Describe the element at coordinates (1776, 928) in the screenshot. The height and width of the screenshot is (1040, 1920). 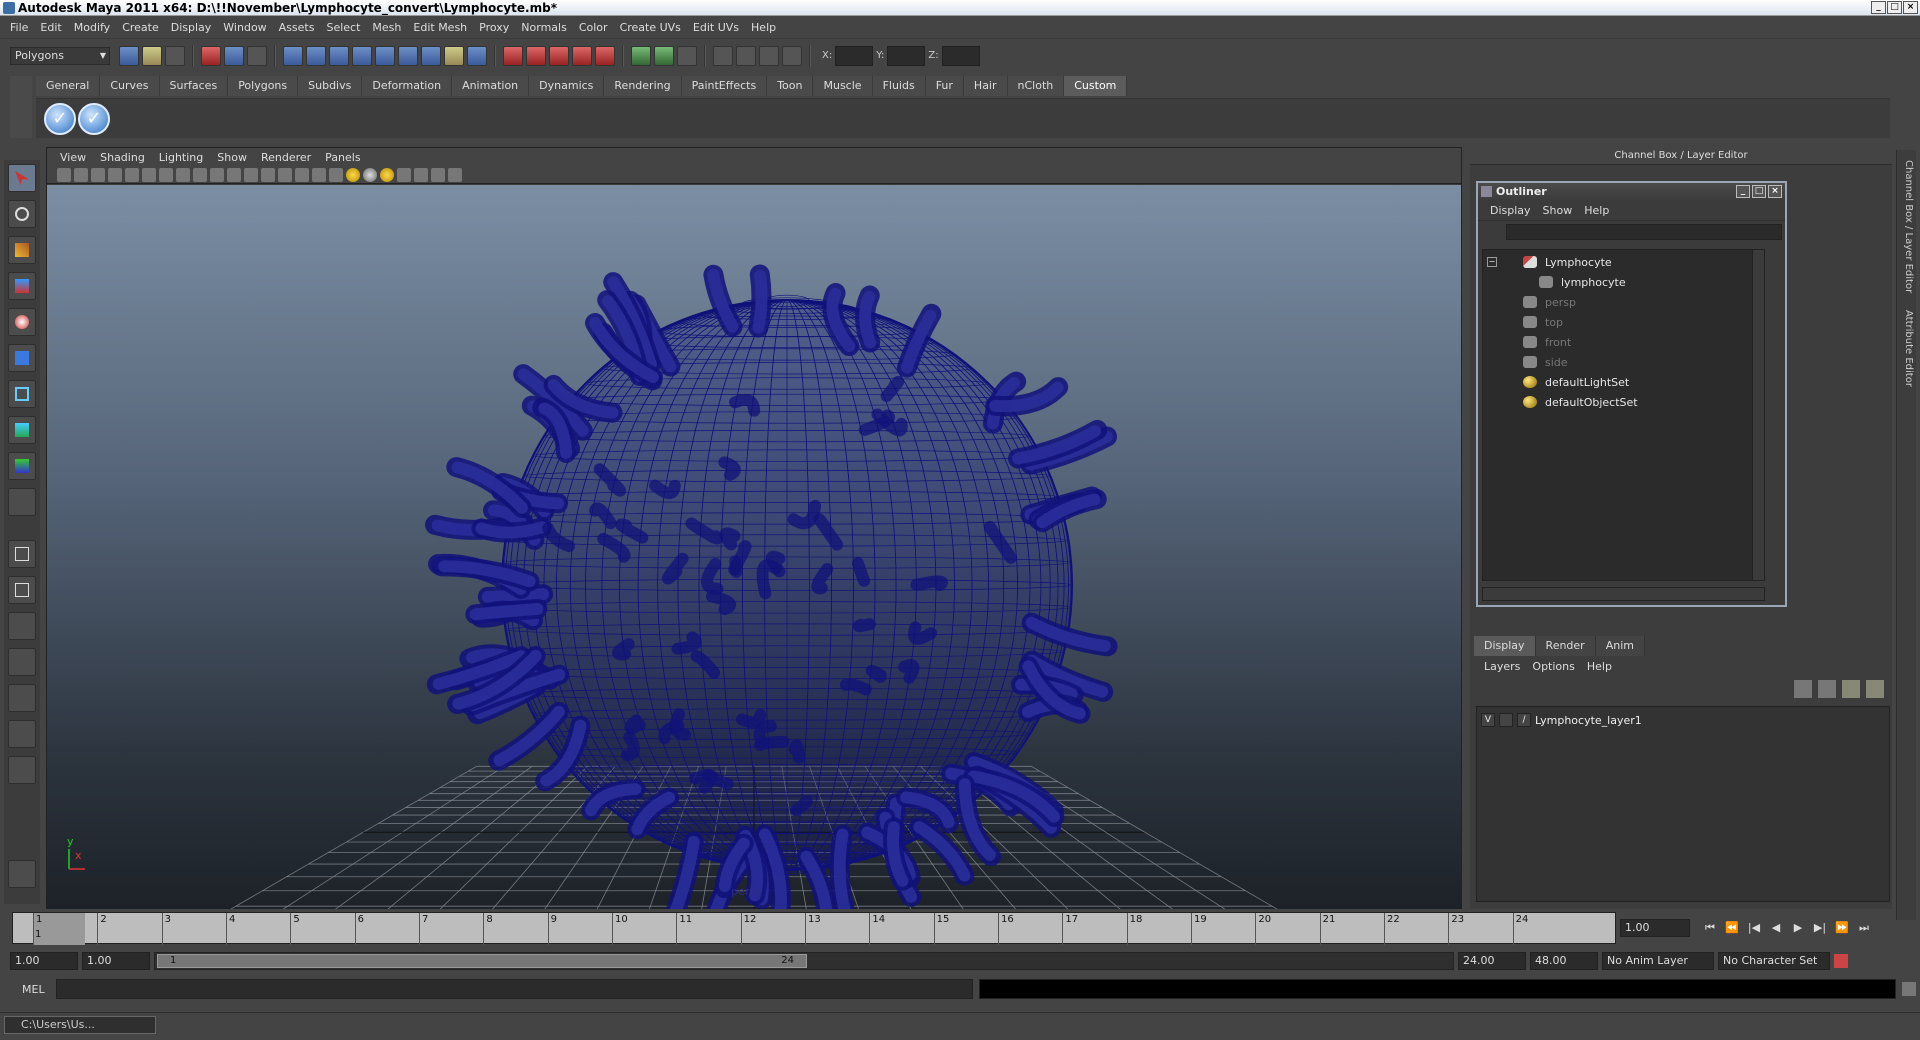
I see `play-backwards-icon: ◀` at that location.